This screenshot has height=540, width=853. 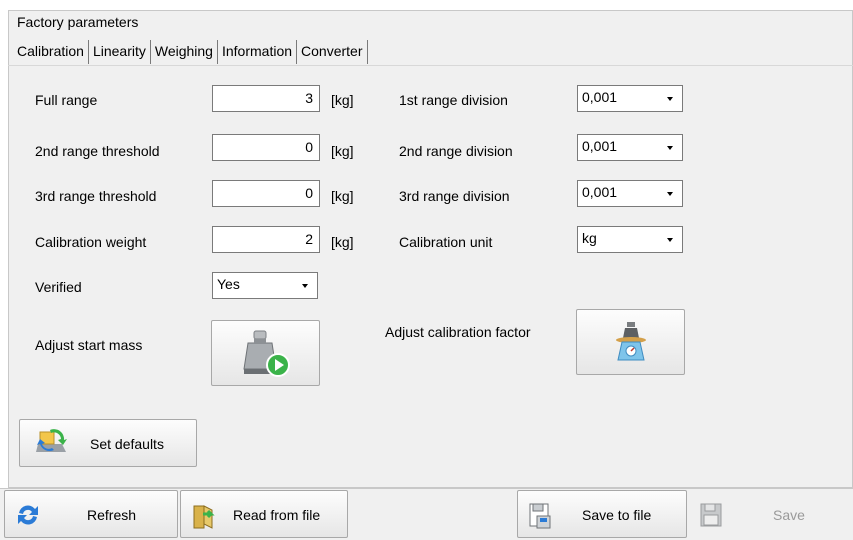 I want to click on scale-icon, so click(x=630, y=341).